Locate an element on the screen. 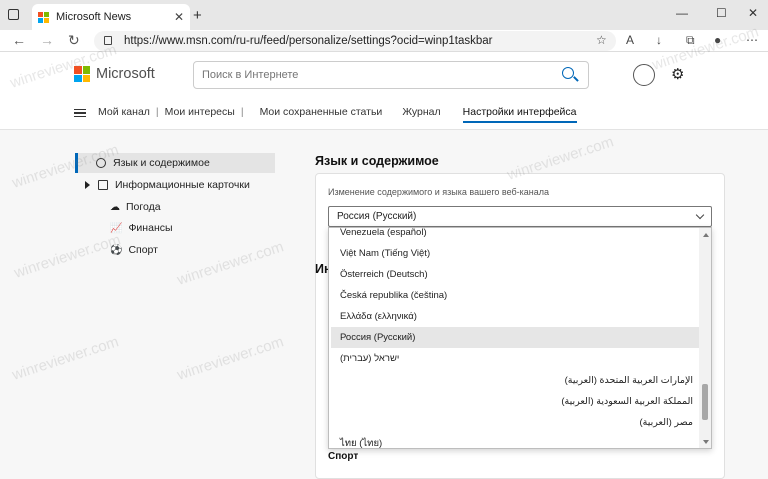  search-box is located at coordinates (391, 75).